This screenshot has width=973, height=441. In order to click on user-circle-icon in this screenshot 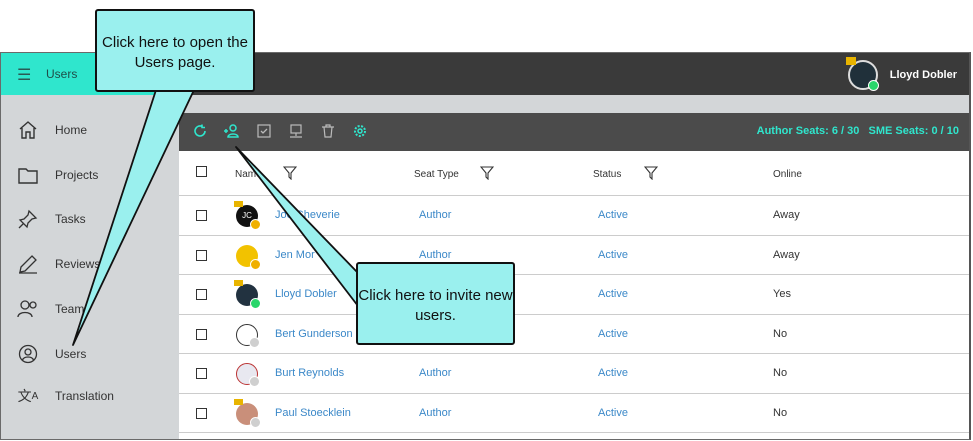, I will do `click(28, 354)`.